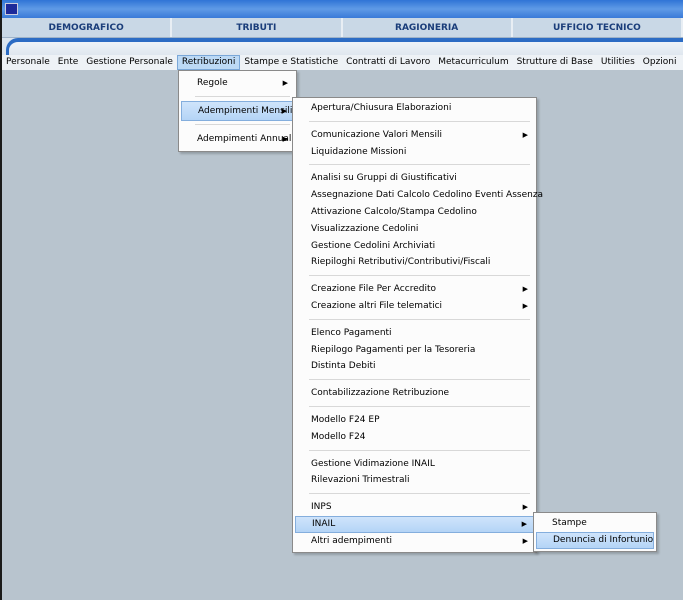 This screenshot has height=600, width=683. I want to click on menu-item-apertura-chiusura-elaborazioni: Apertura/Chiusura Elaborazioni, so click(414, 108).